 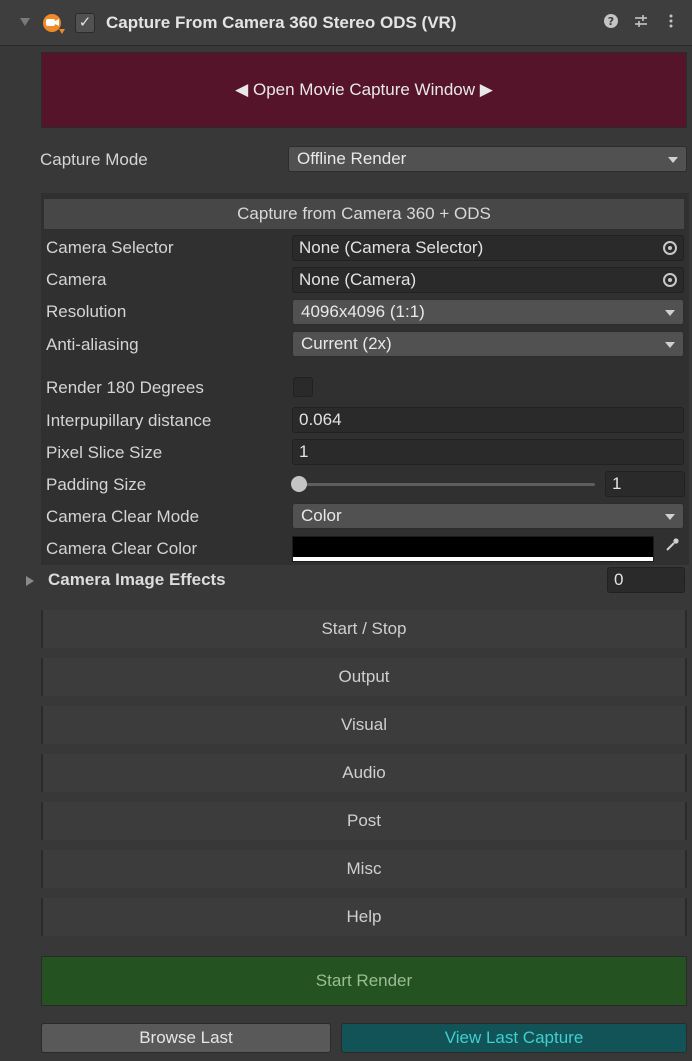 What do you see at coordinates (30, 581) in the screenshot?
I see `foldout-arrow-icon` at bounding box center [30, 581].